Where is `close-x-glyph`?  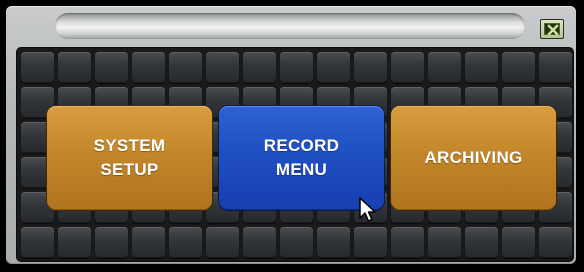 close-x-glyph is located at coordinates (553, 30).